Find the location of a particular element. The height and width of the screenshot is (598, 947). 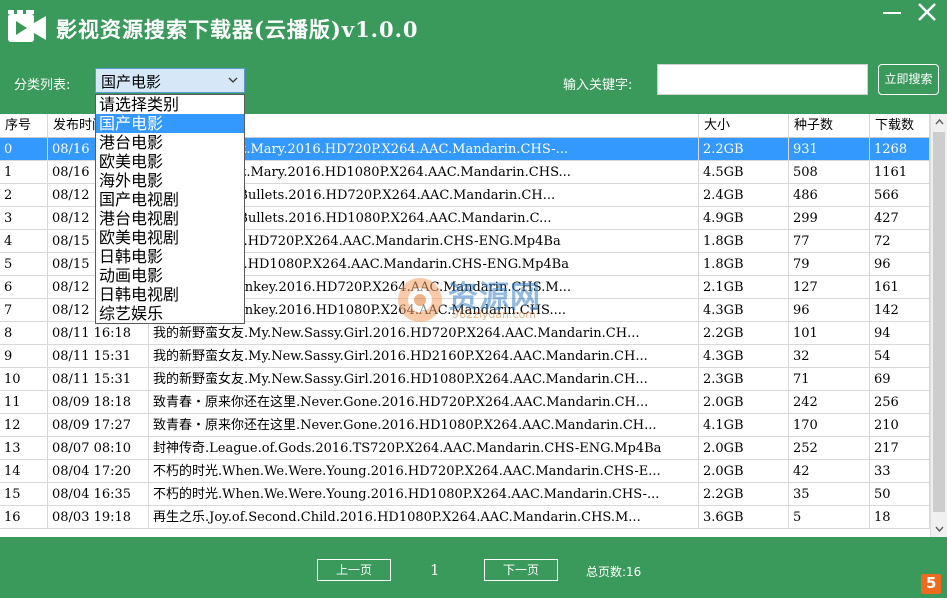

scroll-down-icon is located at coordinates (939, 528).